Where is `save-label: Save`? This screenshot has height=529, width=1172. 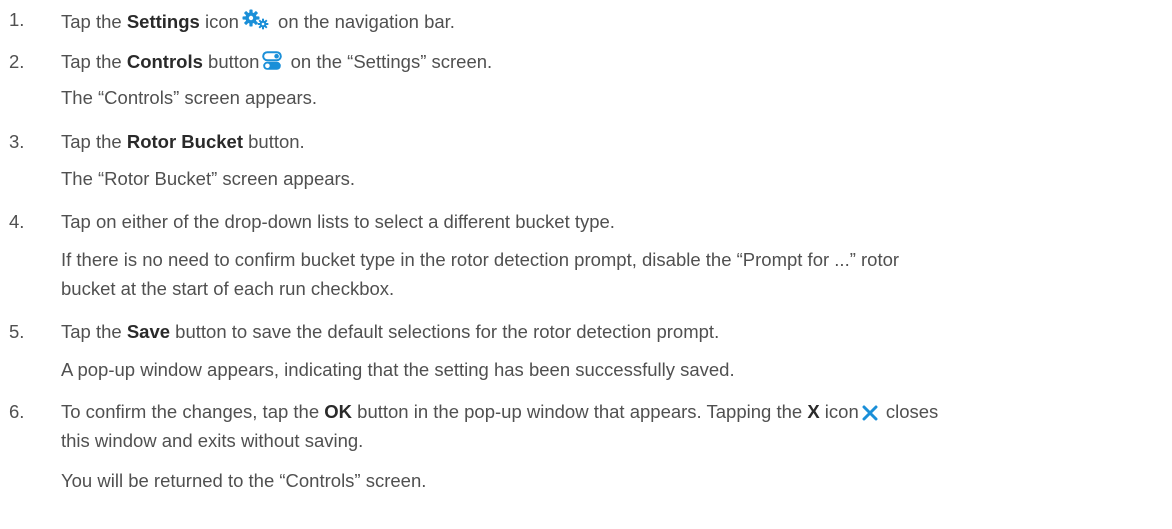
save-label: Save is located at coordinates (148, 331).